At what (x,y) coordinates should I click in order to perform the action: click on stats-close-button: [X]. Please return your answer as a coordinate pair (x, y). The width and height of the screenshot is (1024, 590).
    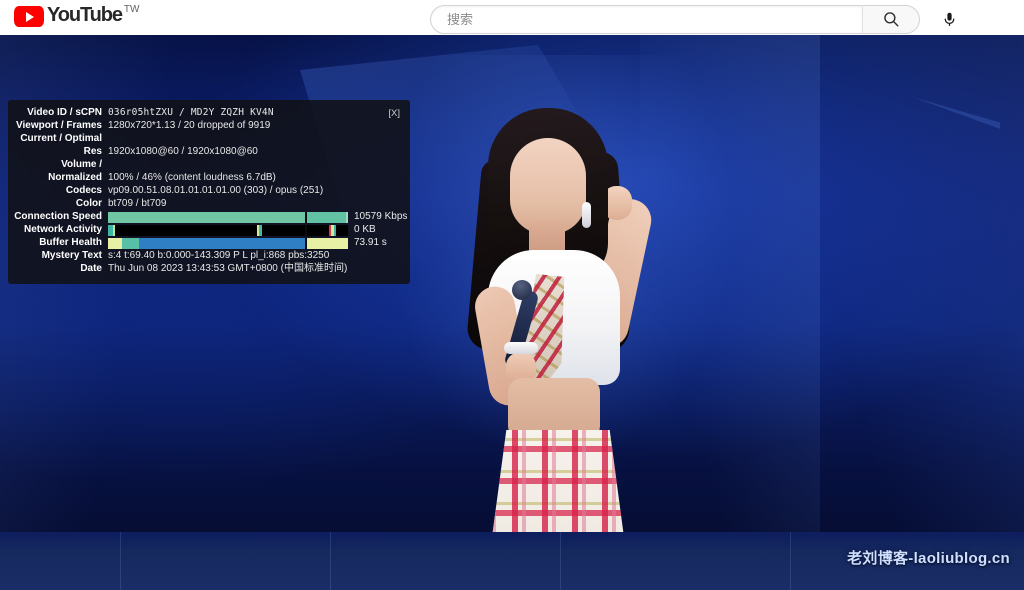
    Looking at the image, I should click on (394, 113).